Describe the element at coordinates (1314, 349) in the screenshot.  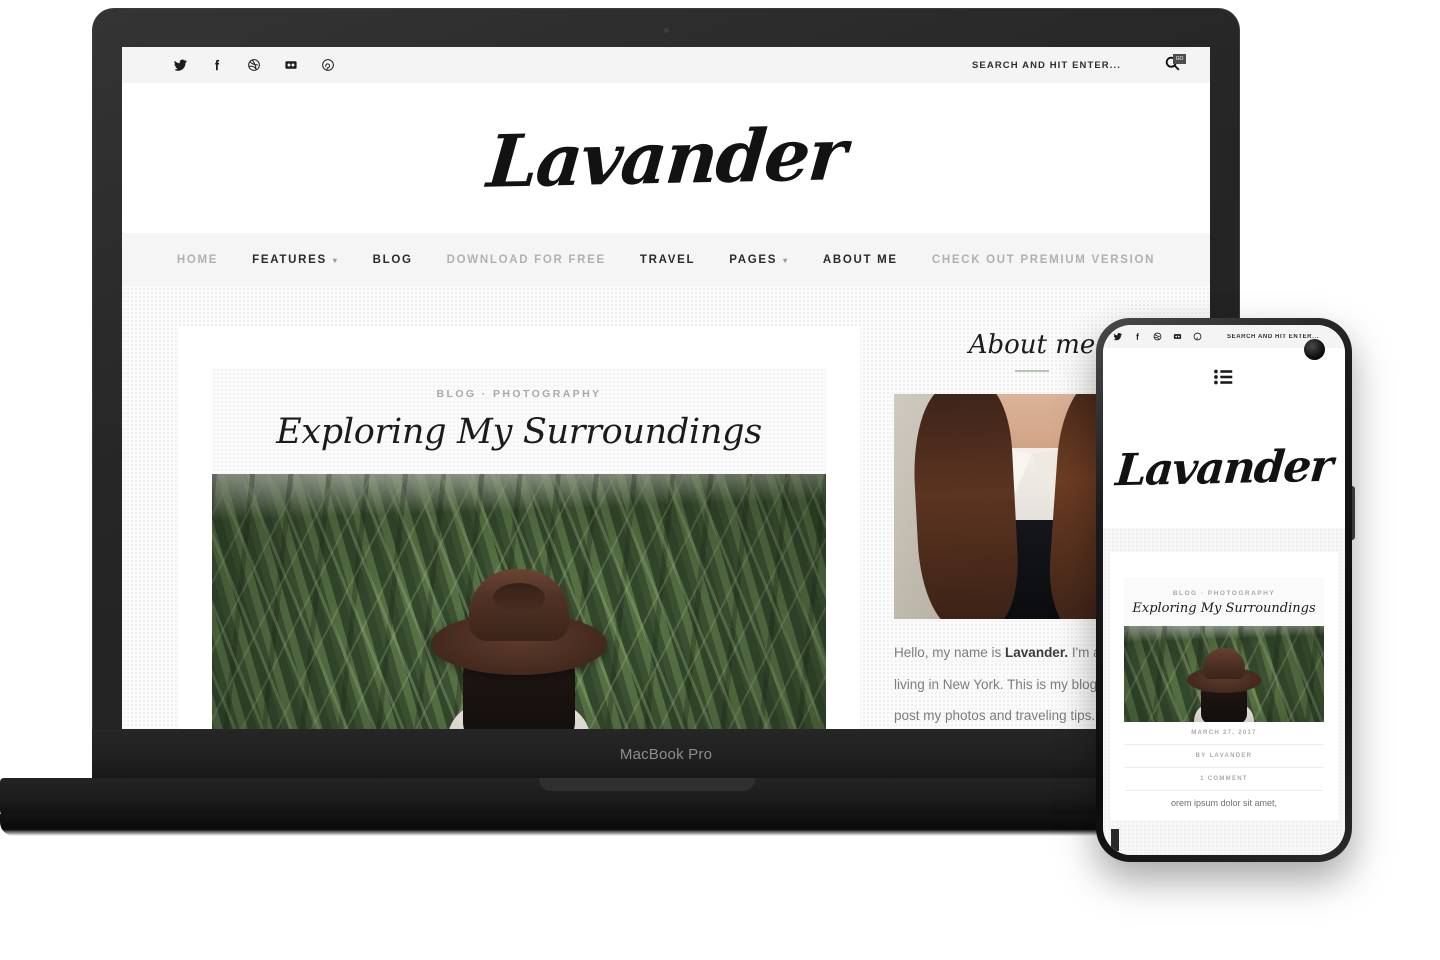
I see `phone-camera-icon` at that location.